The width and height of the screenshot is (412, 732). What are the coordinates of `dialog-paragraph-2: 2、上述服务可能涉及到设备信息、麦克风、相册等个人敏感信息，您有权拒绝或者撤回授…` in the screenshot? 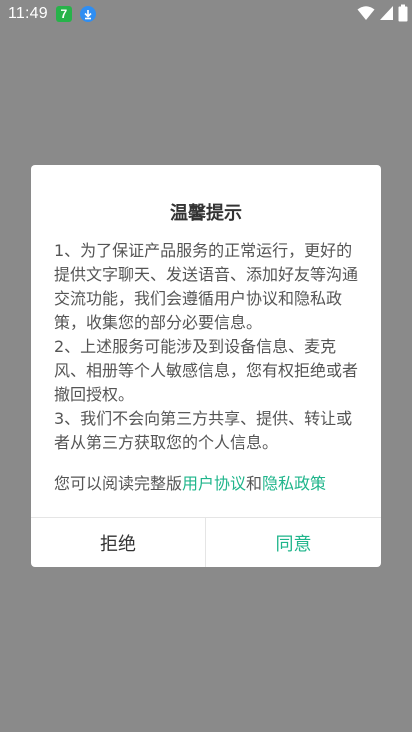 It's located at (206, 370).